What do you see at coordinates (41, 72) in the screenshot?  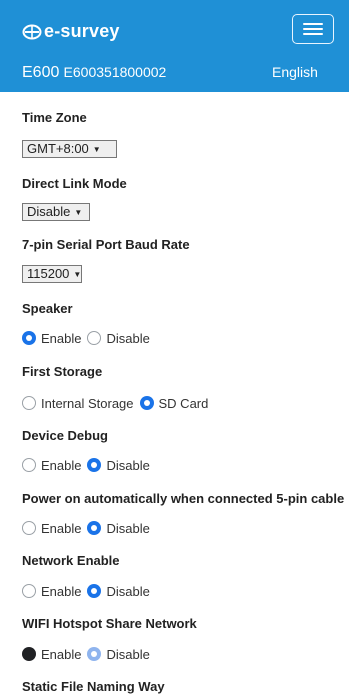 I see `device-model: E600` at bounding box center [41, 72].